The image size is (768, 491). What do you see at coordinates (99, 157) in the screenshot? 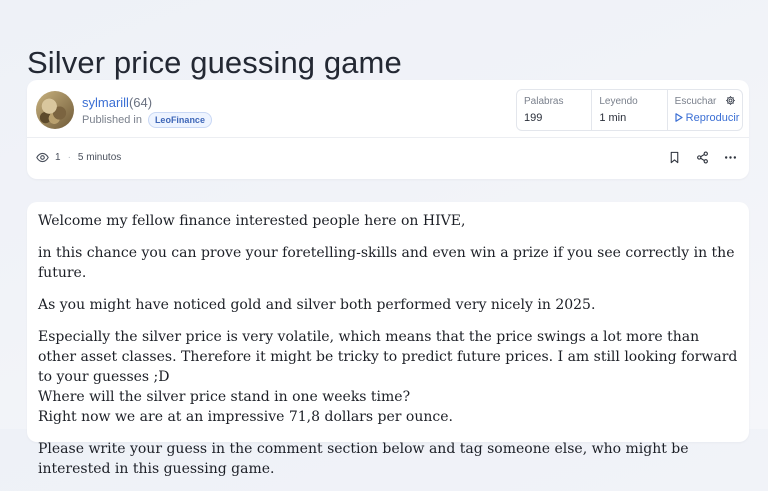
I see `post-time-ago: 5 minutos` at bounding box center [99, 157].